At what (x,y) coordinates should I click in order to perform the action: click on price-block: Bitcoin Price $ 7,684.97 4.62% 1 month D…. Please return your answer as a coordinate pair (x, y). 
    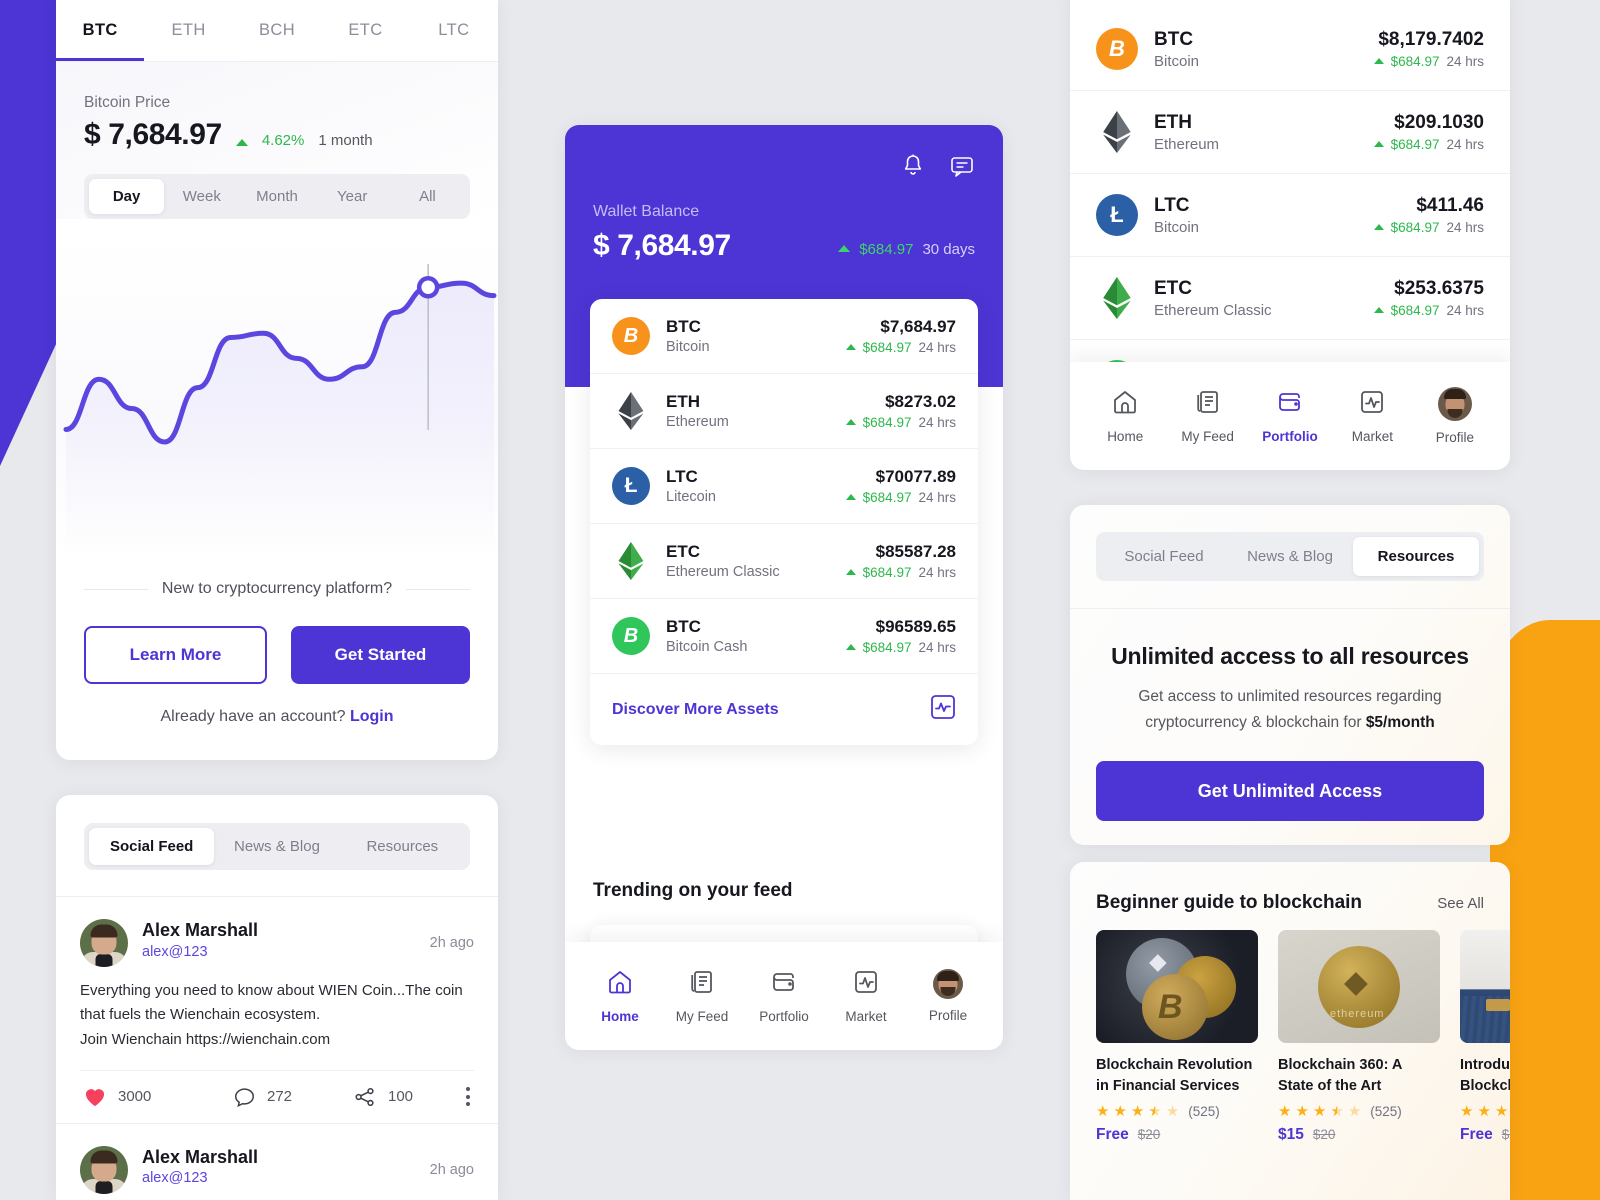
    Looking at the image, I should click on (277, 140).